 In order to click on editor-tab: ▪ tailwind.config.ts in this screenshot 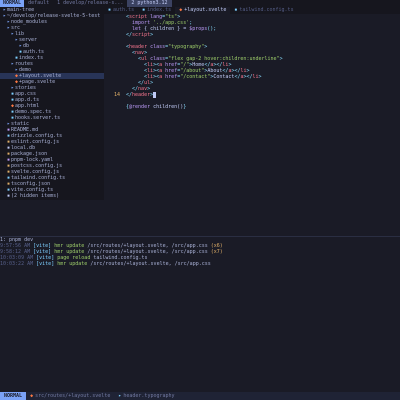, I will do `click(263, 10)`.